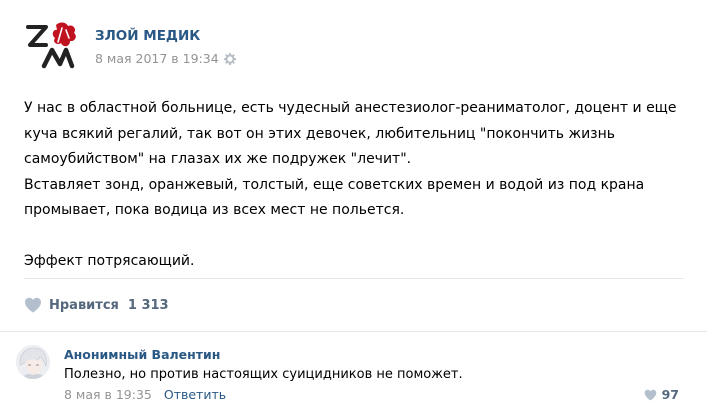 This screenshot has height=412, width=707. What do you see at coordinates (353, 331) in the screenshot?
I see `comments-divider` at bounding box center [353, 331].